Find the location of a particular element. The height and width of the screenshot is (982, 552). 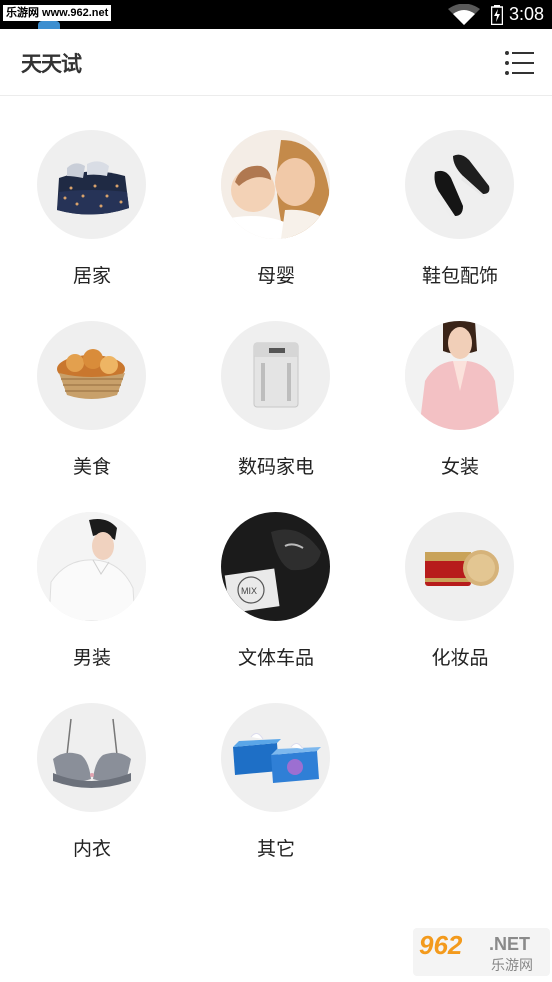

category-label: 居家 is located at coordinates (91, 276).